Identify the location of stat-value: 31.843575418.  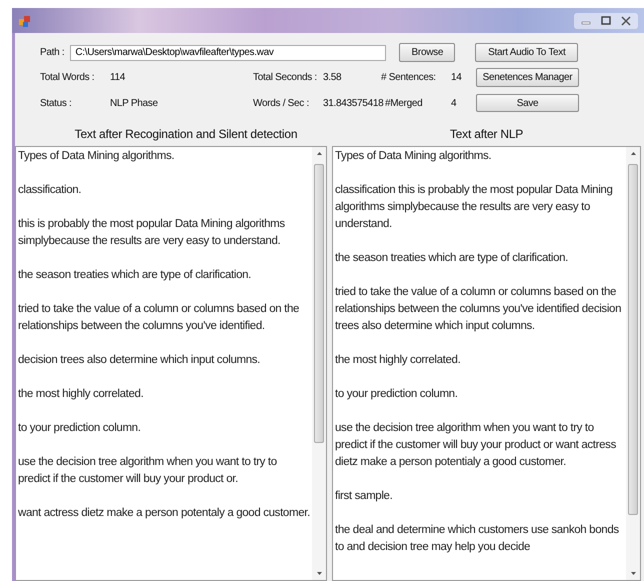
(352, 103).